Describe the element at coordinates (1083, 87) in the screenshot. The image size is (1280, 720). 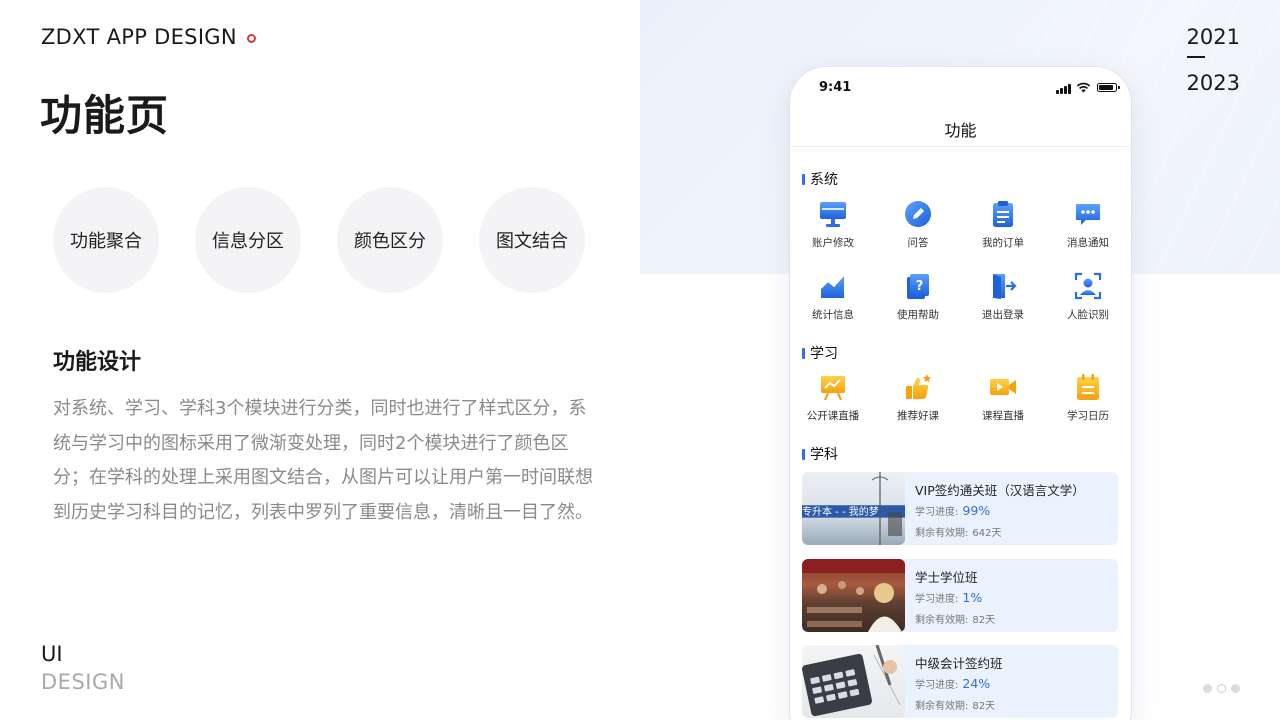
I see `wifi-icon` at that location.